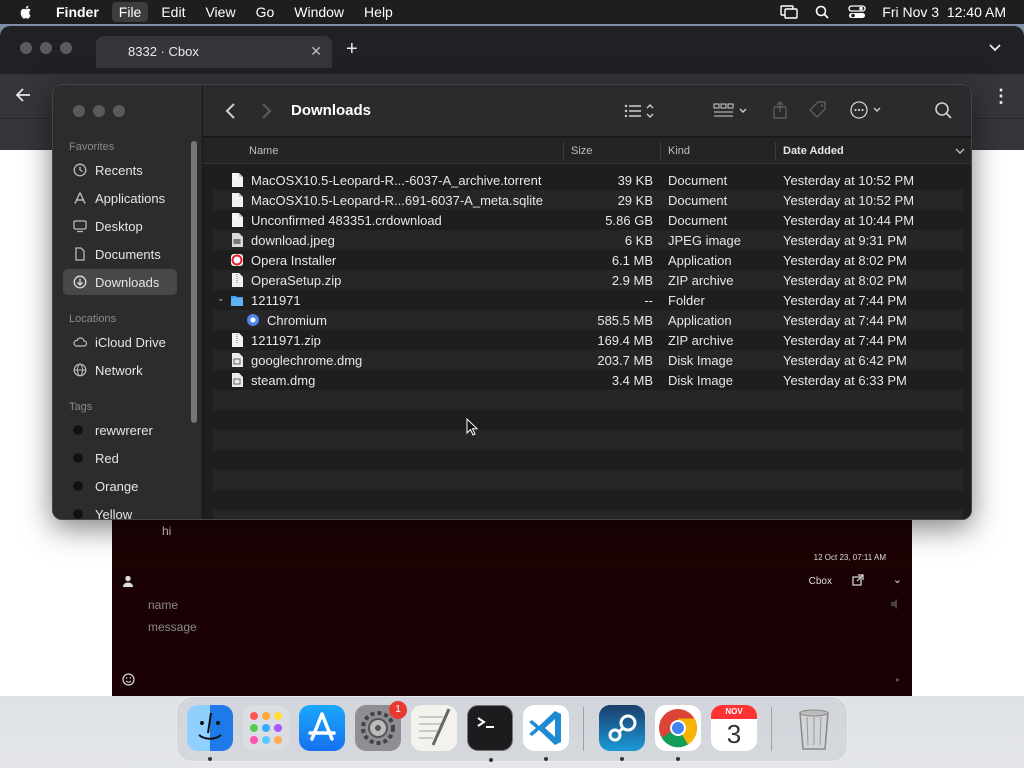 The height and width of the screenshot is (768, 1024). I want to click on tab-search-chevron-icon, so click(995, 48).